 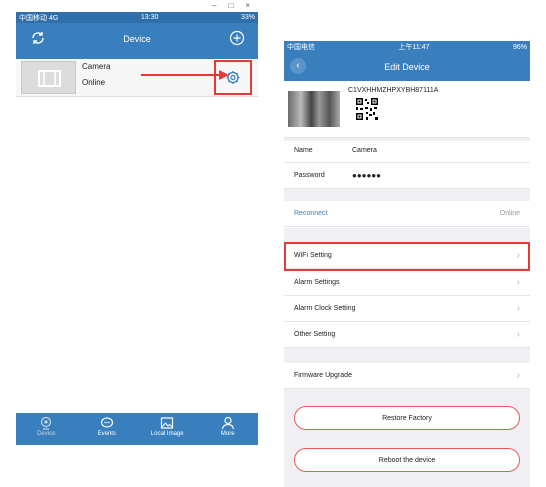 I want to click on tab-local-image: Local Image, so click(x=167, y=429).